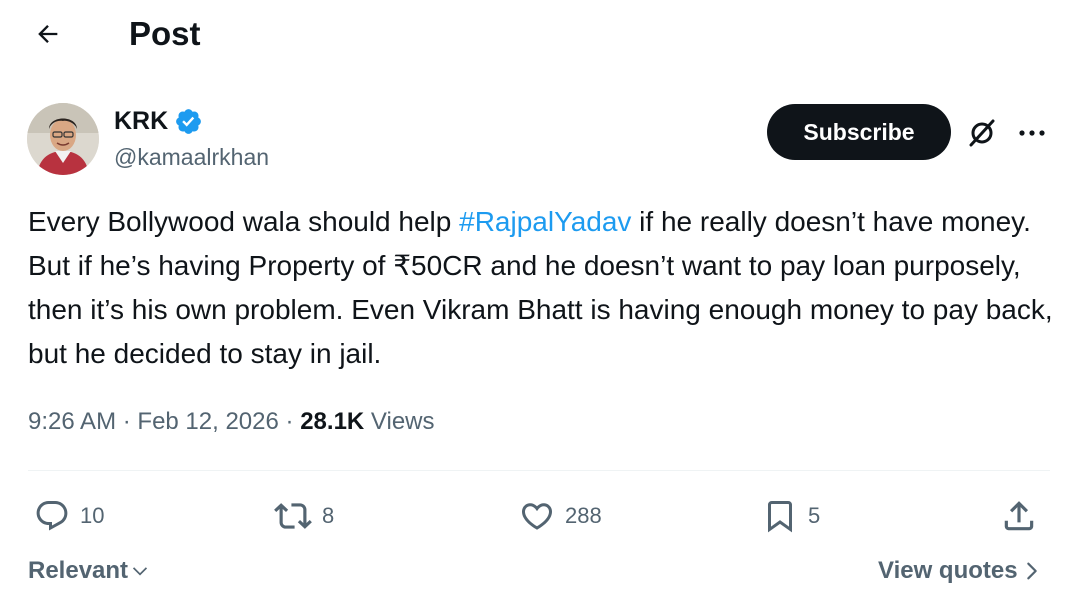  Describe the element at coordinates (141, 121) in the screenshot. I see `display-name: KRK` at that location.